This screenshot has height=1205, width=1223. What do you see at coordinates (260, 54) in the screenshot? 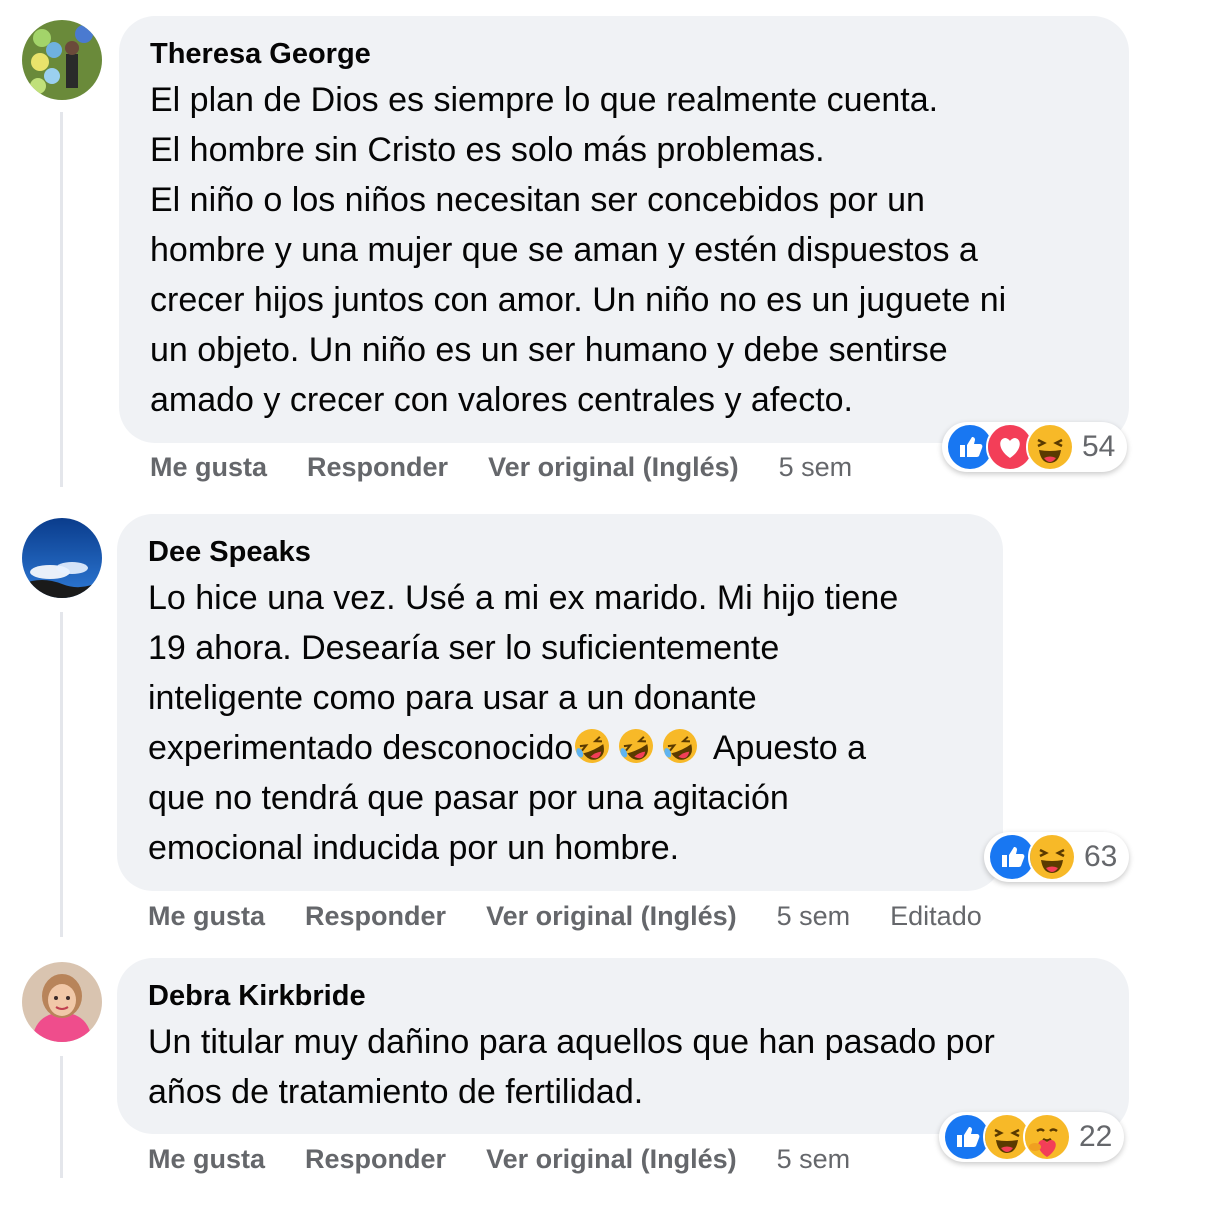
I see `comment-author: Theresa George` at bounding box center [260, 54].